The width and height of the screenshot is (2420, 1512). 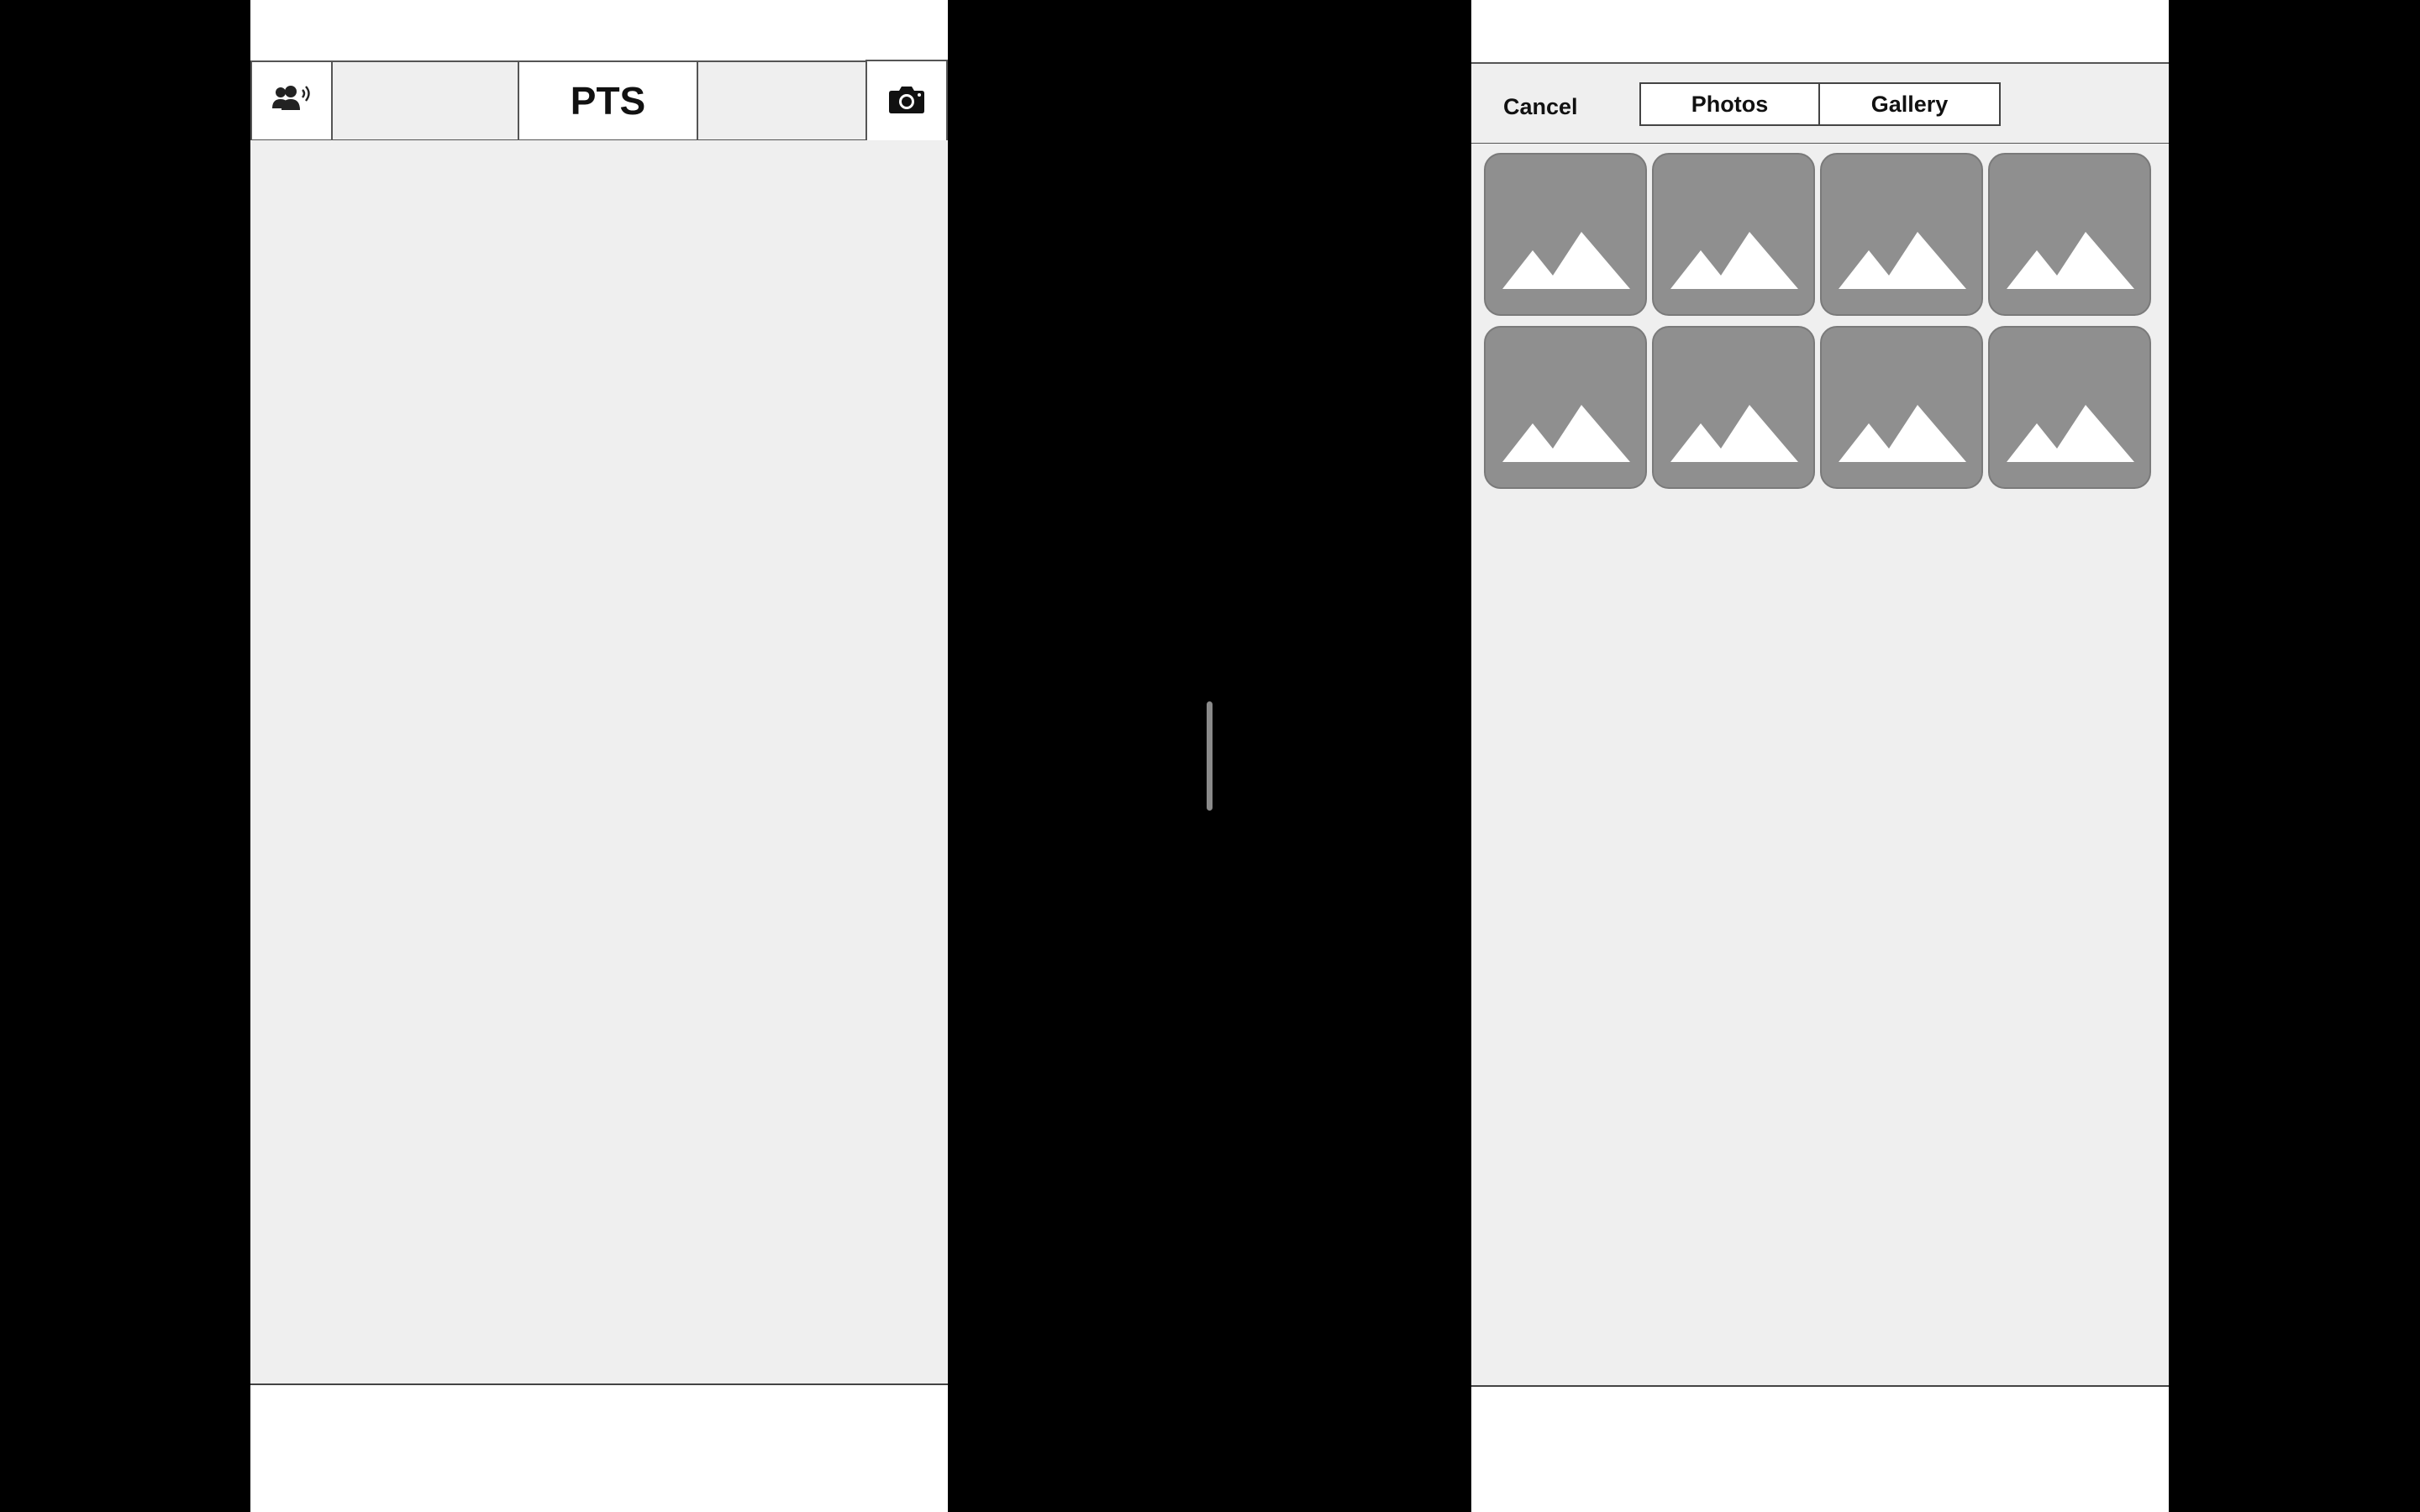 What do you see at coordinates (426, 100) in the screenshot?
I see `nav-blank-cell-left` at bounding box center [426, 100].